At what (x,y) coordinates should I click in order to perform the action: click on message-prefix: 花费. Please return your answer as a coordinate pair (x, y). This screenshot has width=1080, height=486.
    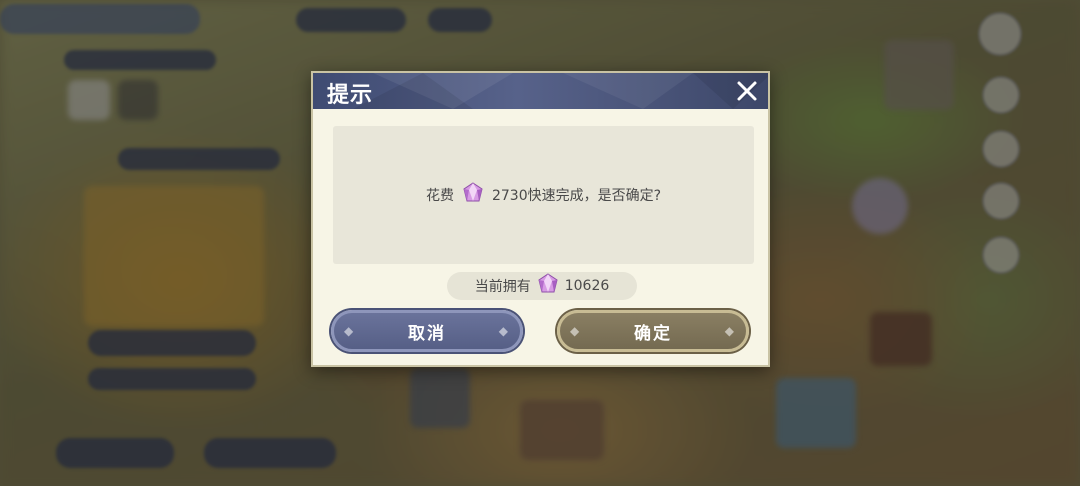
    Looking at the image, I should click on (439, 196).